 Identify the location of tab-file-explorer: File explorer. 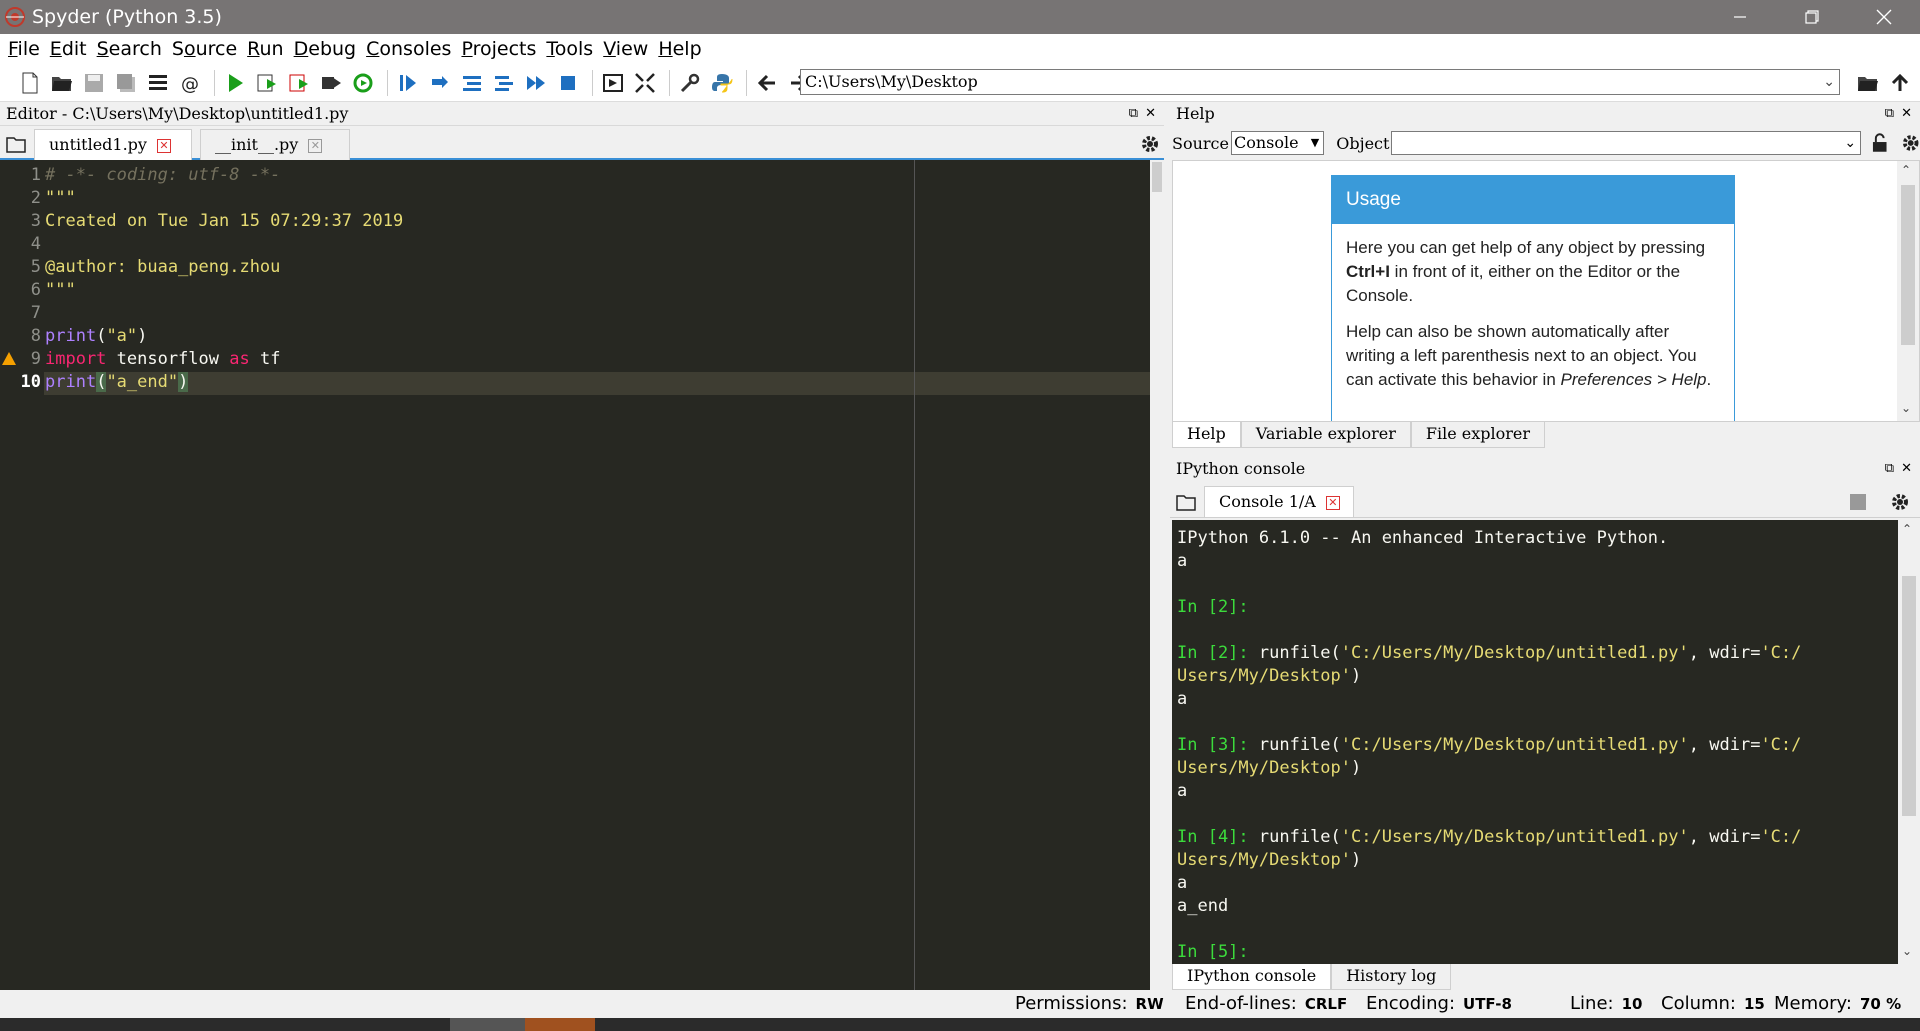
(1478, 435).